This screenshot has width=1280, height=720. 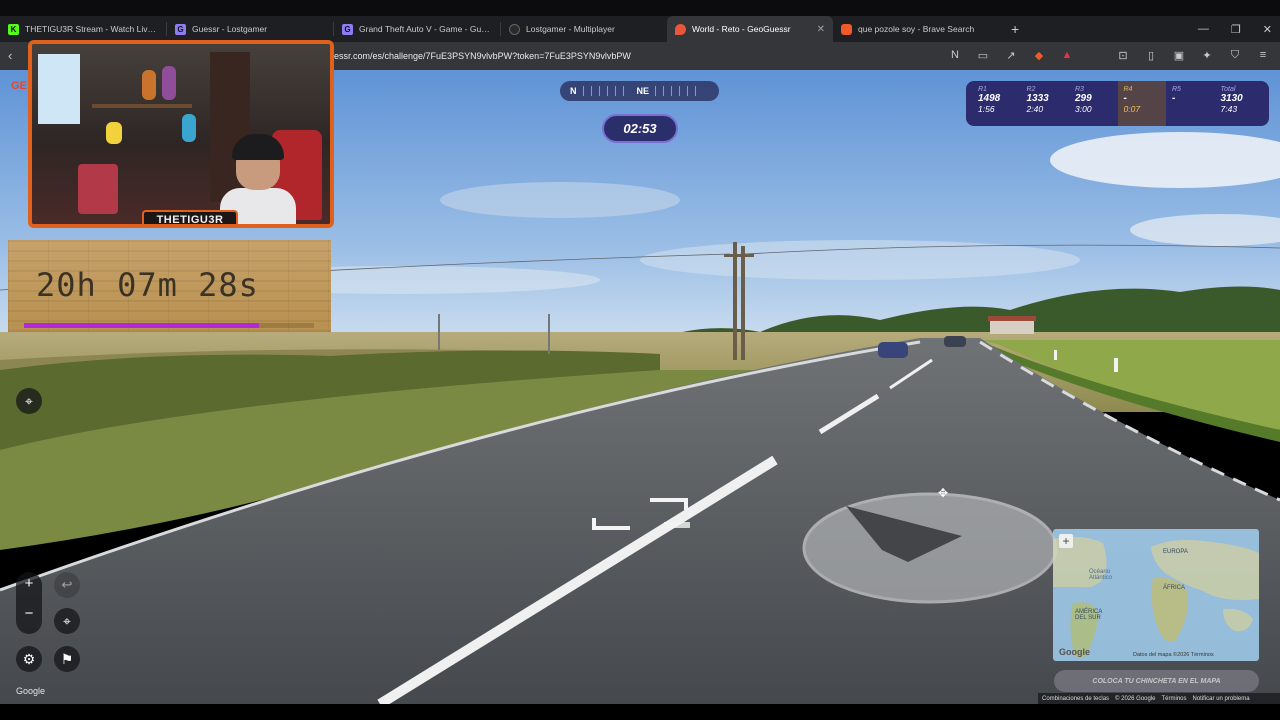 I want to click on webcam-shelf, so click(x=142, y=106).